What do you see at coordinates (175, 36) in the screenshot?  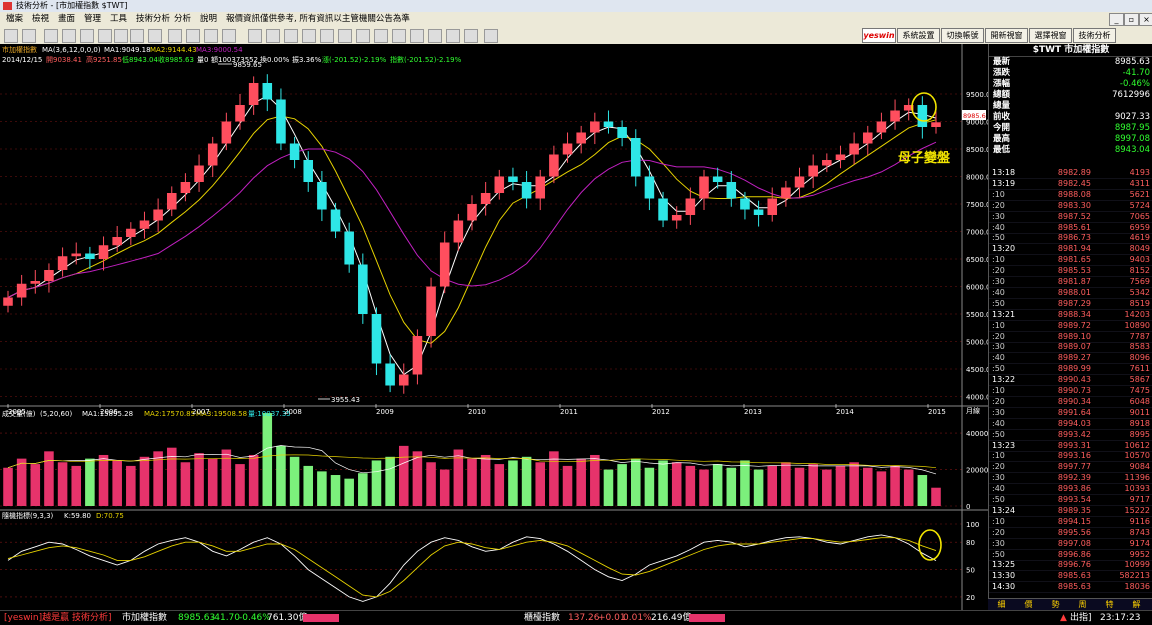 I see `draw-tool-icon` at bounding box center [175, 36].